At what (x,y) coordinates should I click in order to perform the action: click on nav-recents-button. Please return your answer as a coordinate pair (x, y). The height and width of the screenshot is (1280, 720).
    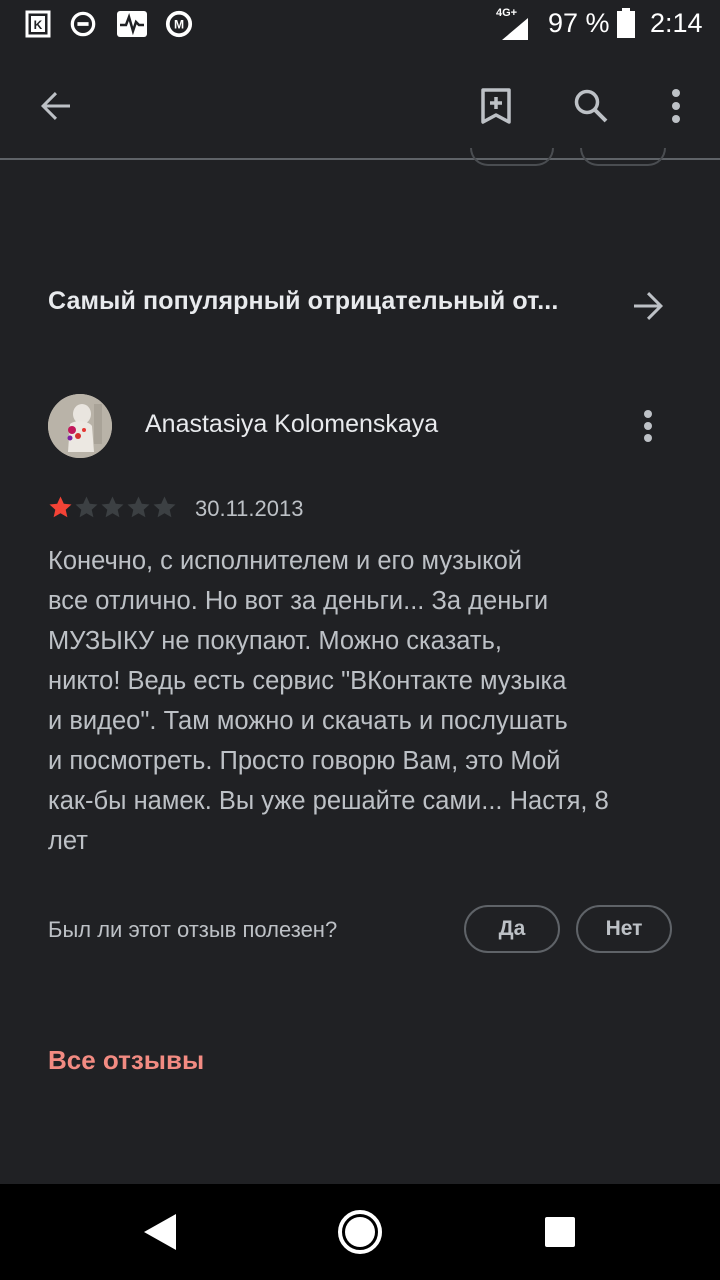
    Looking at the image, I should click on (560, 1232).